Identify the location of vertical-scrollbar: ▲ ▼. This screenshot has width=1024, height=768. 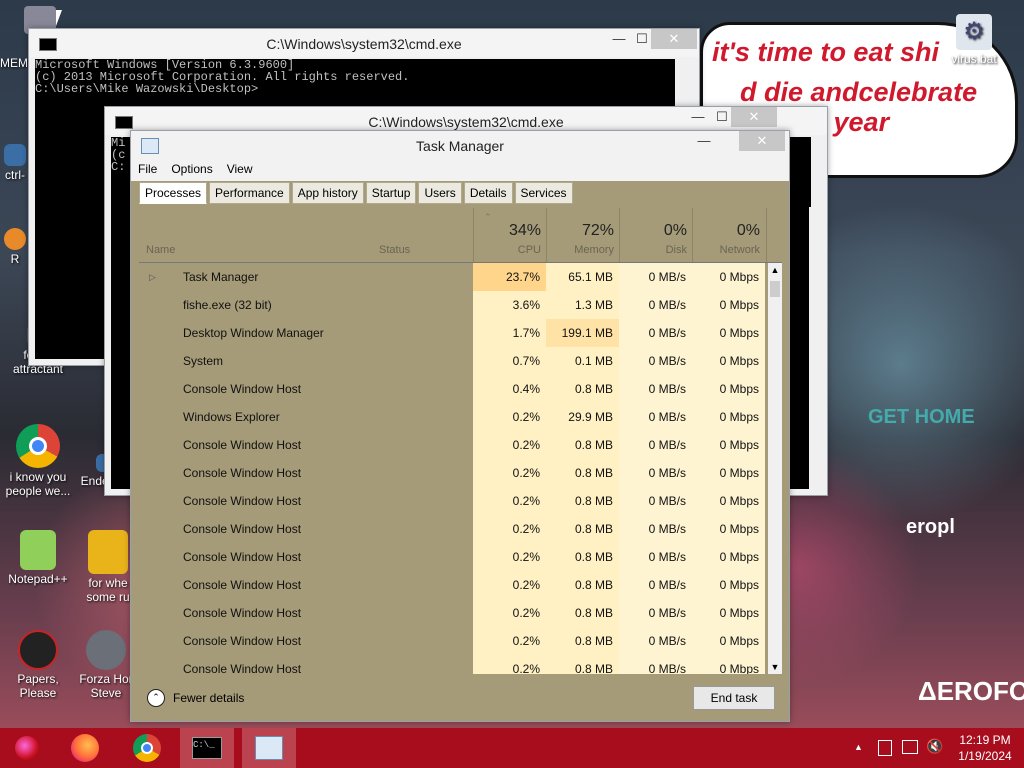
(775, 468).